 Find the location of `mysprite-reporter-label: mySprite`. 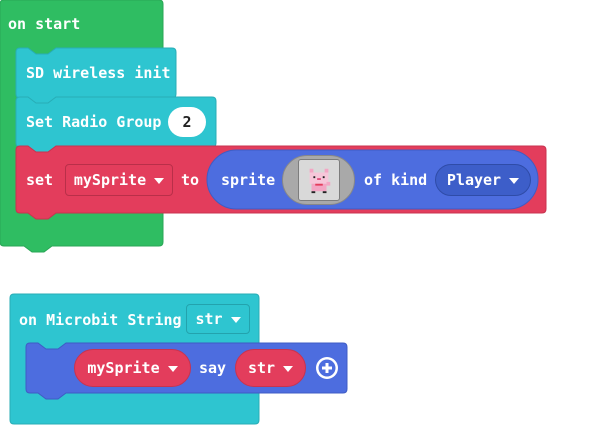

mysprite-reporter-label: mySprite is located at coordinates (123, 368).